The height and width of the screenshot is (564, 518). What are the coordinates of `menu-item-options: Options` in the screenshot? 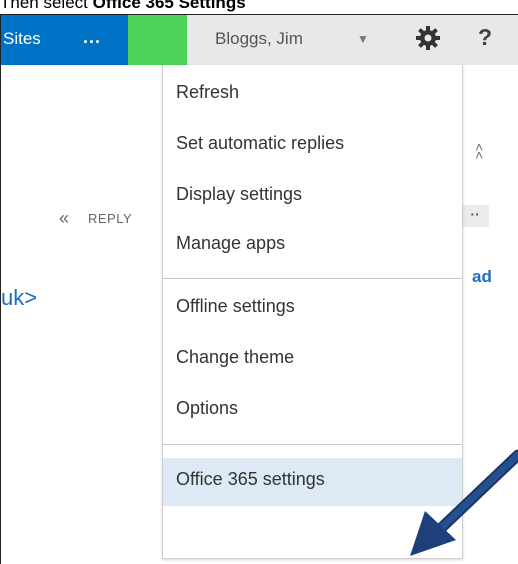 It's located at (312, 411).